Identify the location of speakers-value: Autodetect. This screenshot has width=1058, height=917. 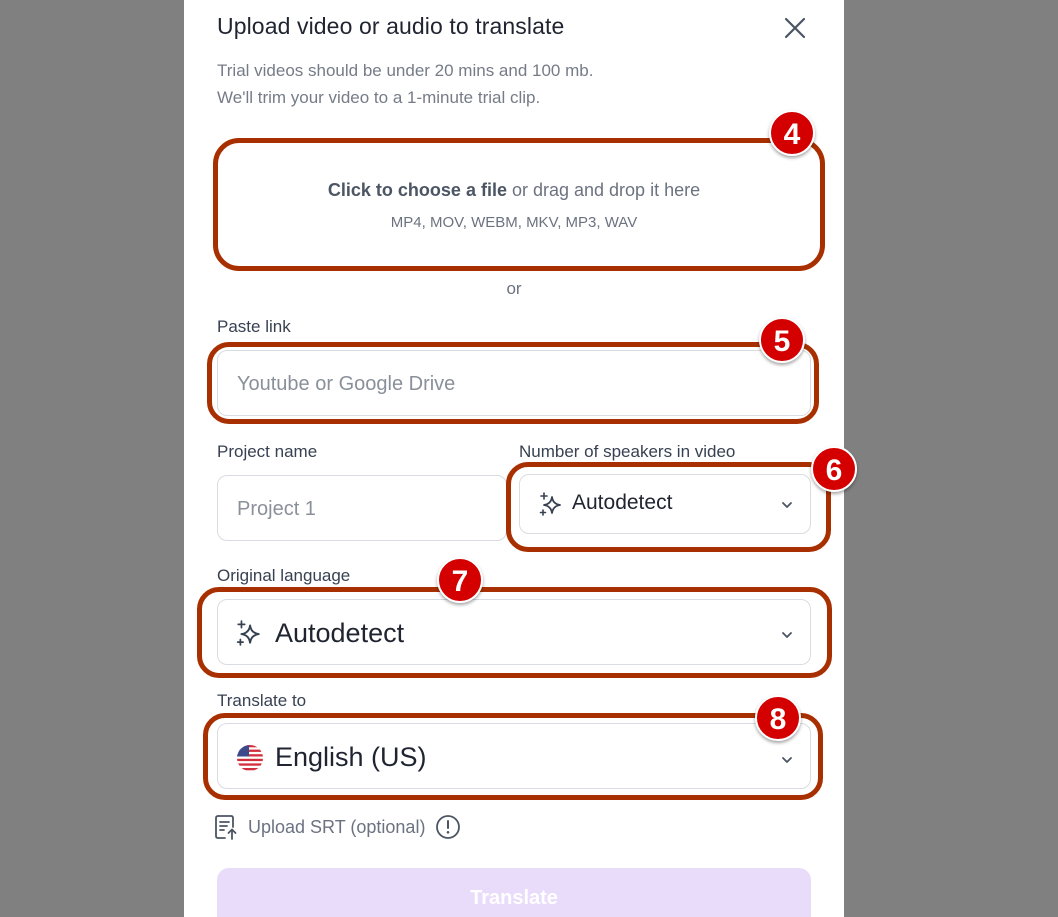
(622, 502).